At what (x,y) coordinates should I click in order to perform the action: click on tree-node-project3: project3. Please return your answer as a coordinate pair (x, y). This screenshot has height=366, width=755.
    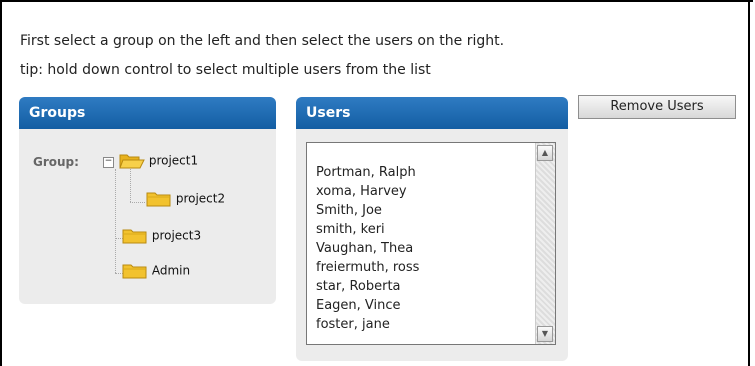
    Looking at the image, I should click on (161, 236).